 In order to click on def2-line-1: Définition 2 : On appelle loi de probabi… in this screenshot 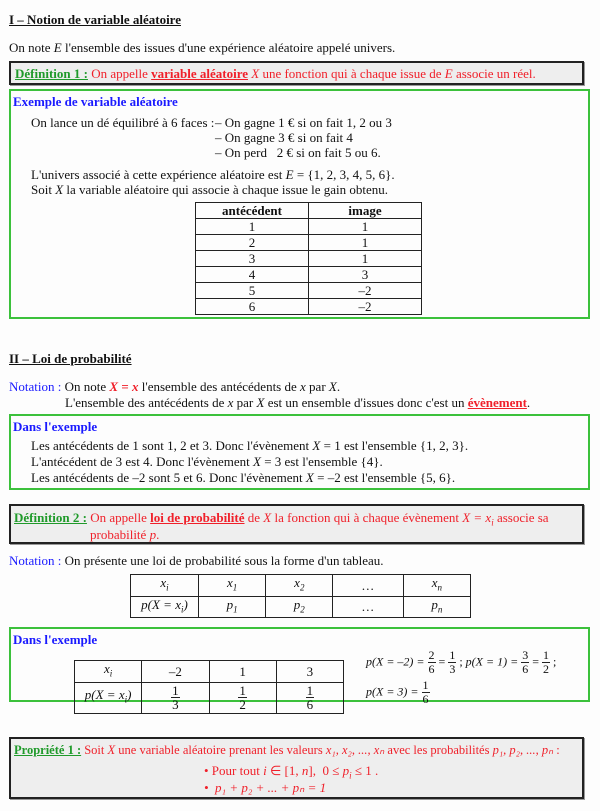, I will do `click(281, 519)`.